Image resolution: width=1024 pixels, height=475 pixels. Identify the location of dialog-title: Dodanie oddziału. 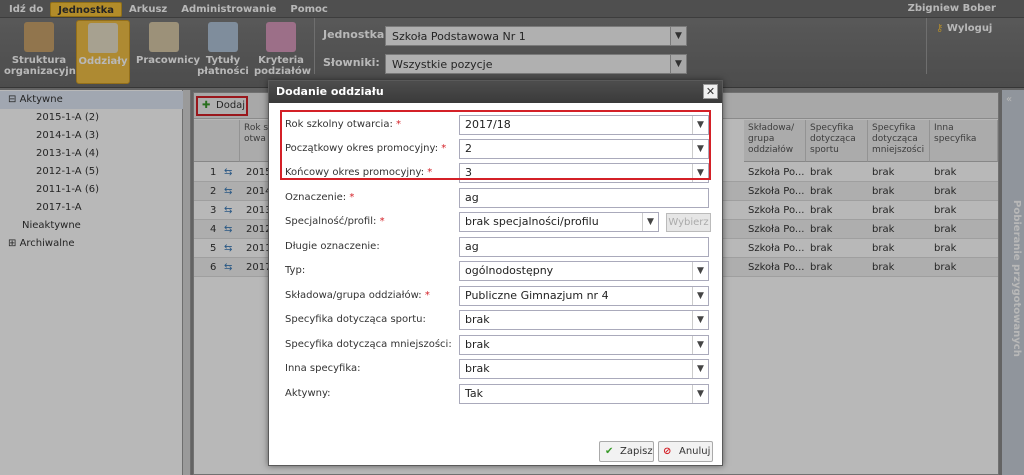
(495, 92).